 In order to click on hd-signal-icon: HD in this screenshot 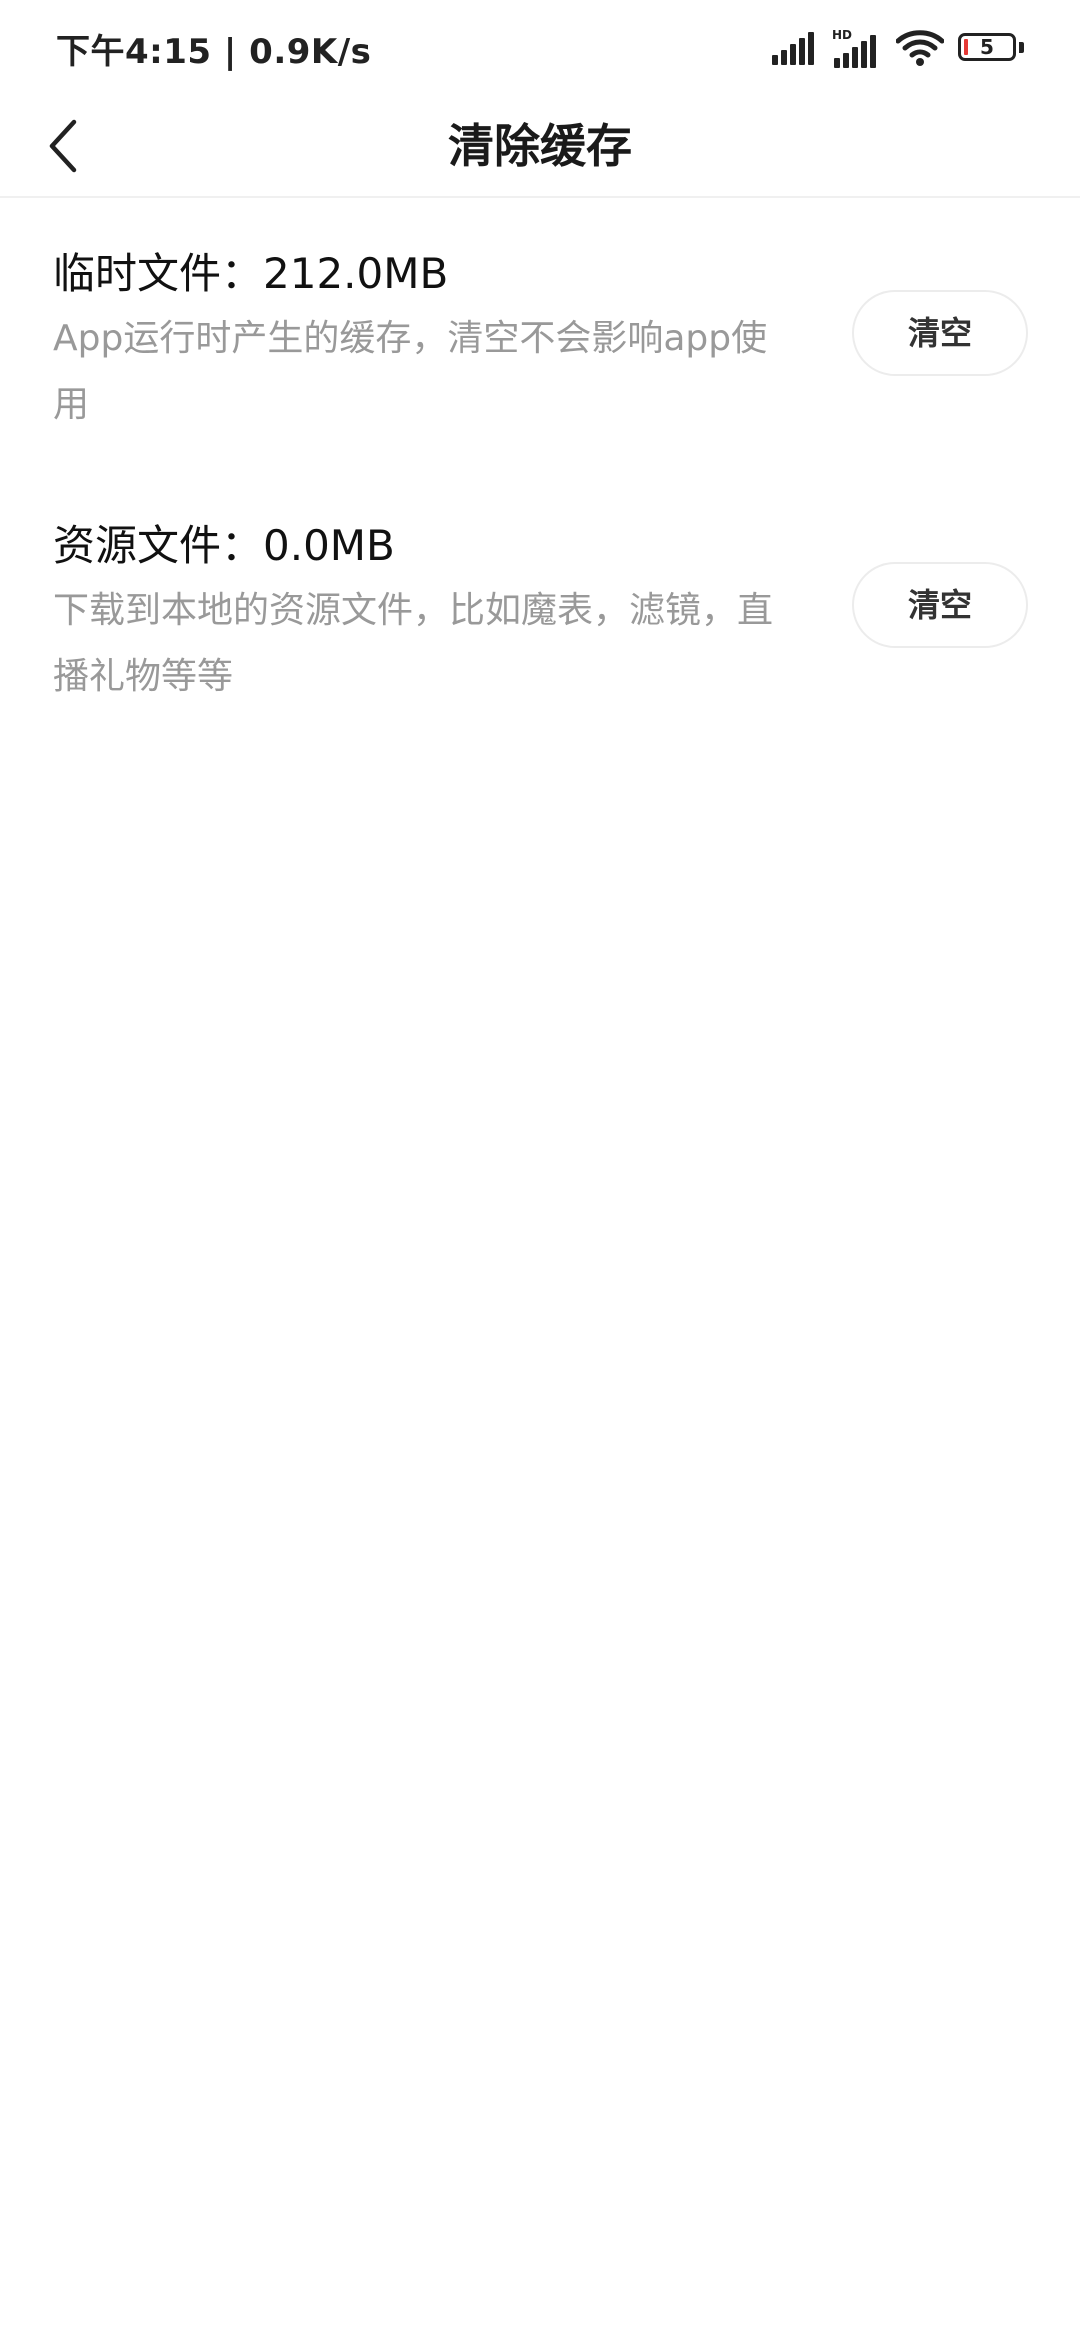, I will do `click(854, 48)`.